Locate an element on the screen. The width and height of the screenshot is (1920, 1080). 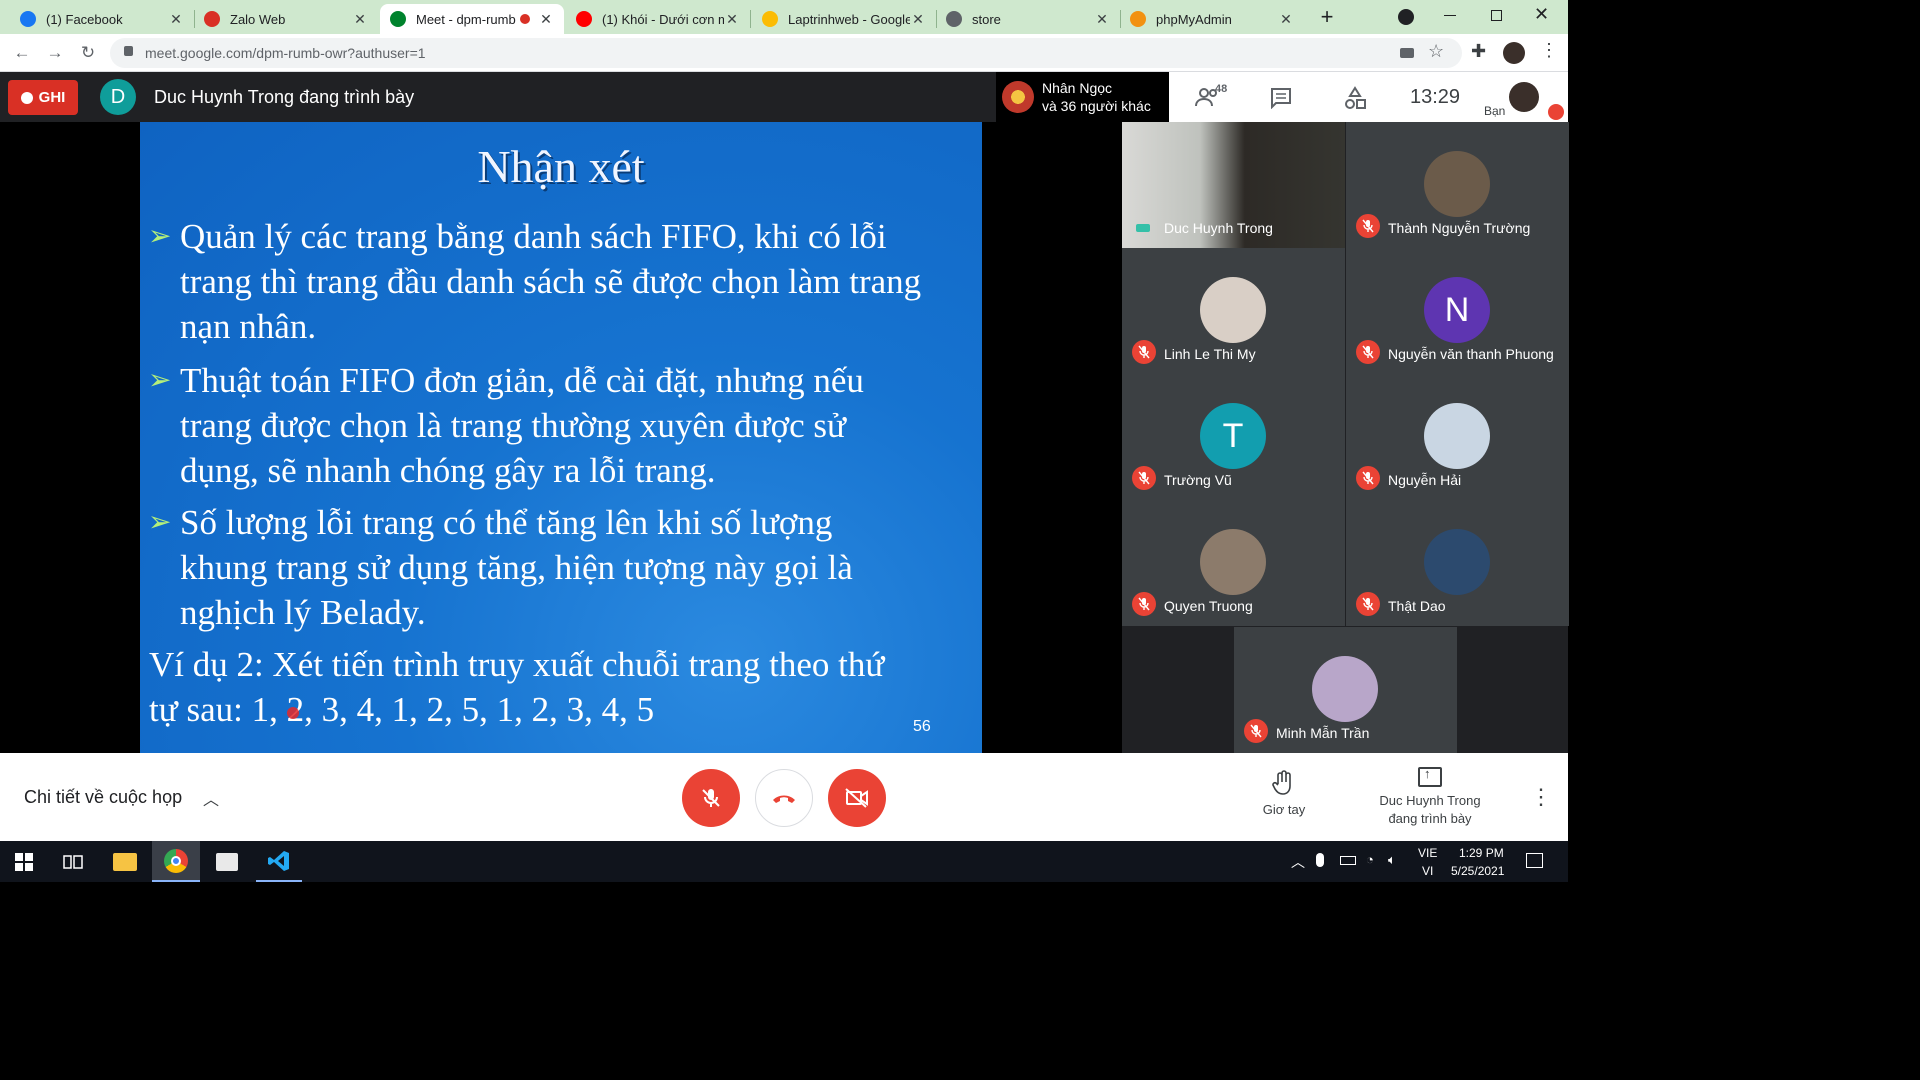
slide-bullet-line: dụng, sẽ nhanh chóng gây ra lỗi trang. is located at coordinates (448, 470).